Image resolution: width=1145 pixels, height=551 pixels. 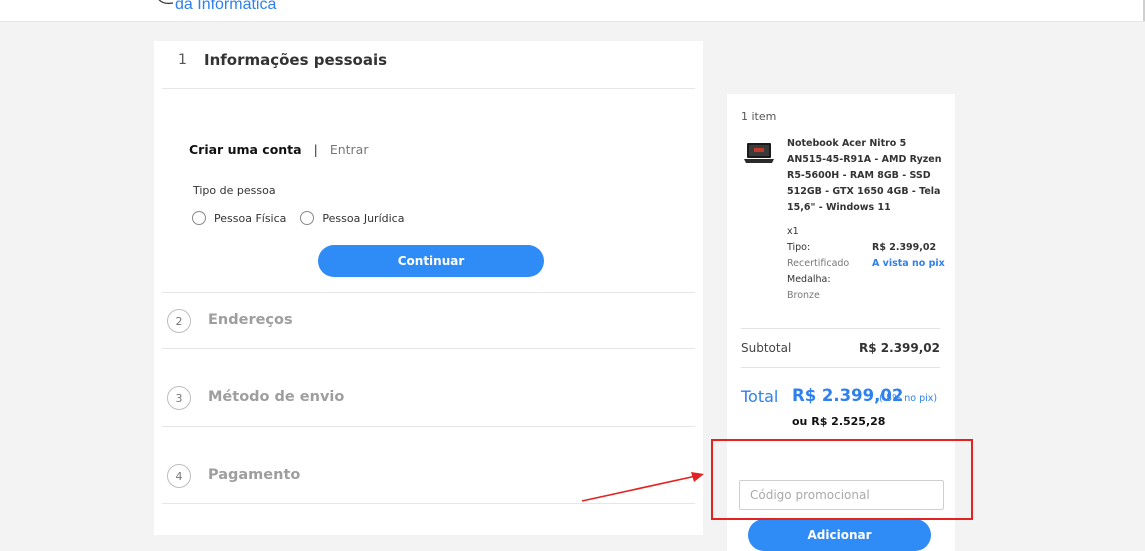 What do you see at coordinates (250, 320) in the screenshot?
I see `step-title: Endereços` at bounding box center [250, 320].